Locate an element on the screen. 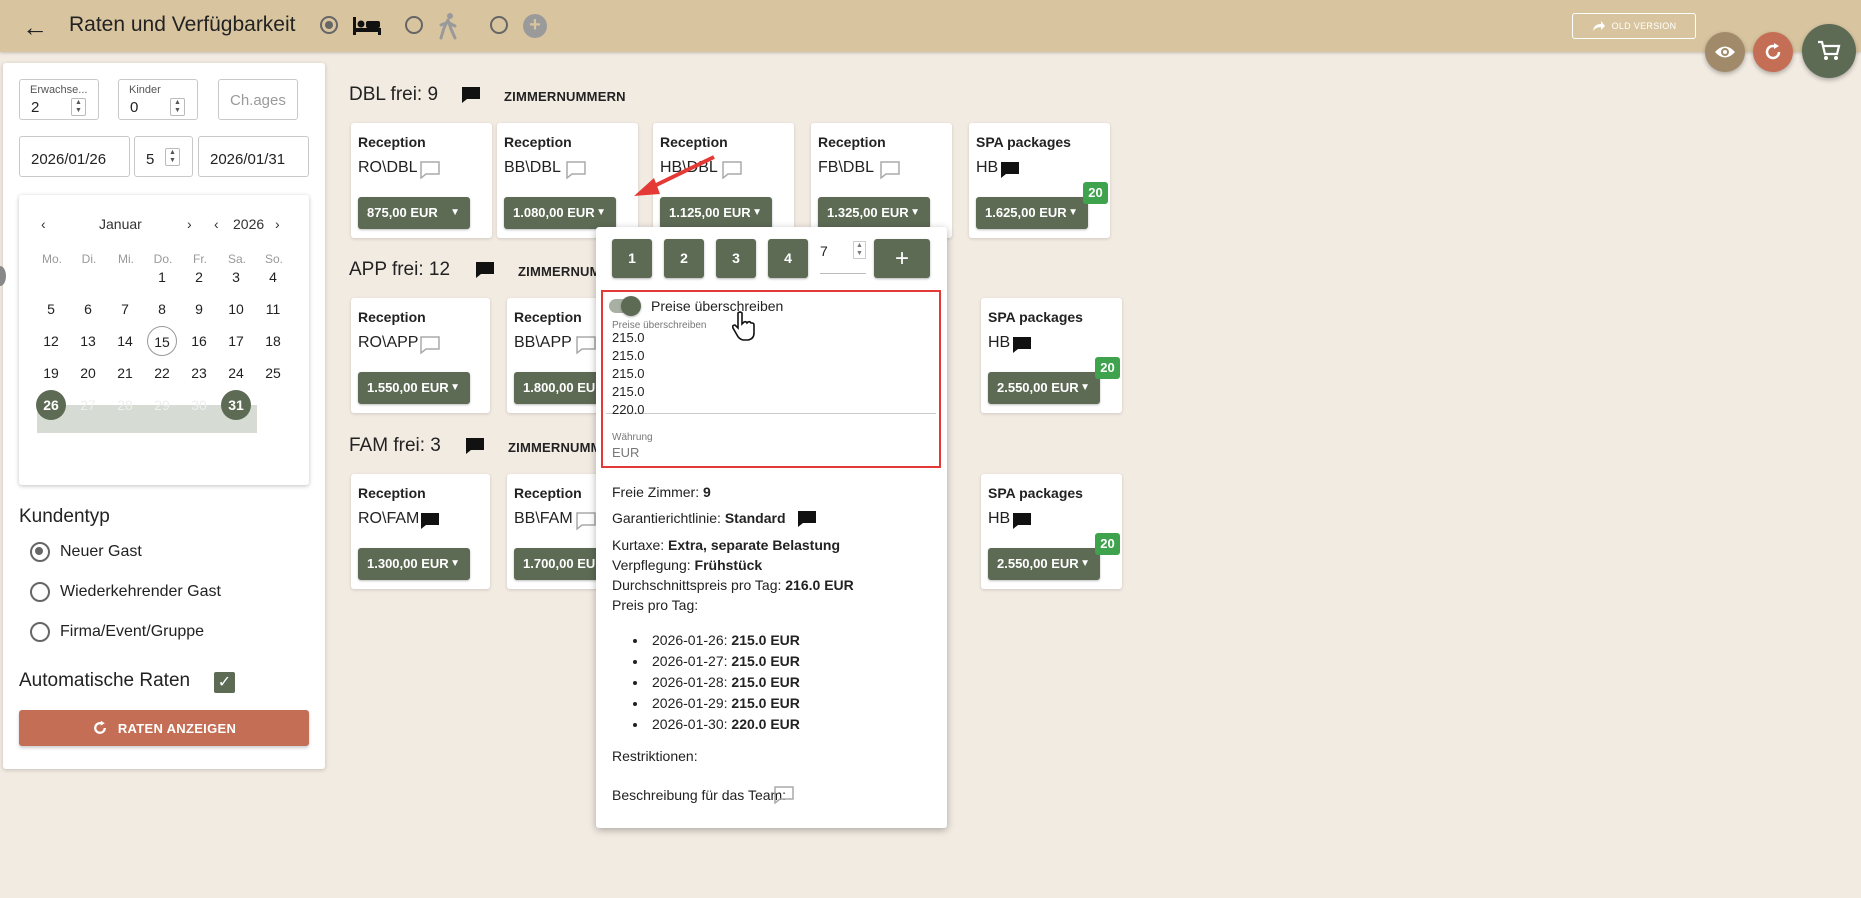  calendar-day: 30 is located at coordinates (199, 405).